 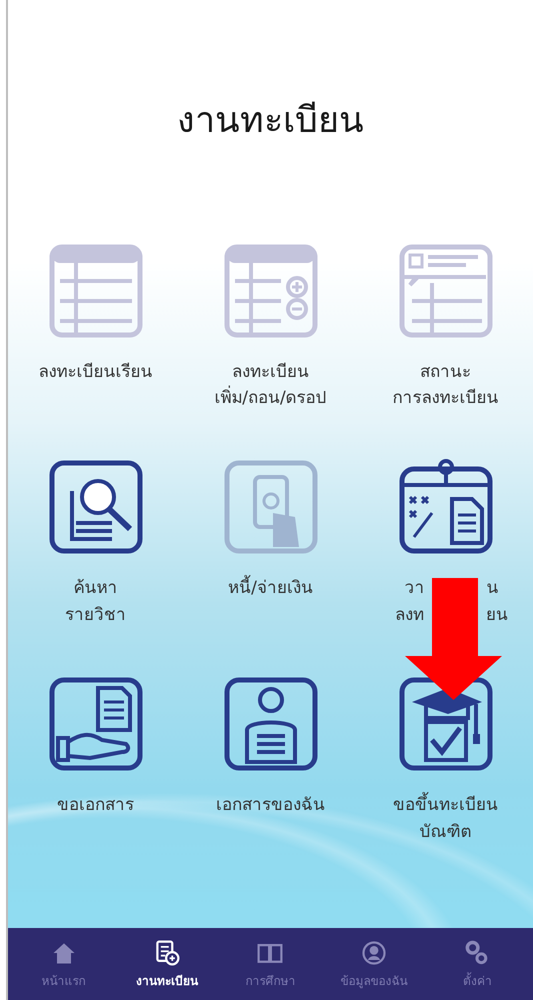 I want to click on menu-tile: วา น ลงท ยน, so click(x=445, y=542).